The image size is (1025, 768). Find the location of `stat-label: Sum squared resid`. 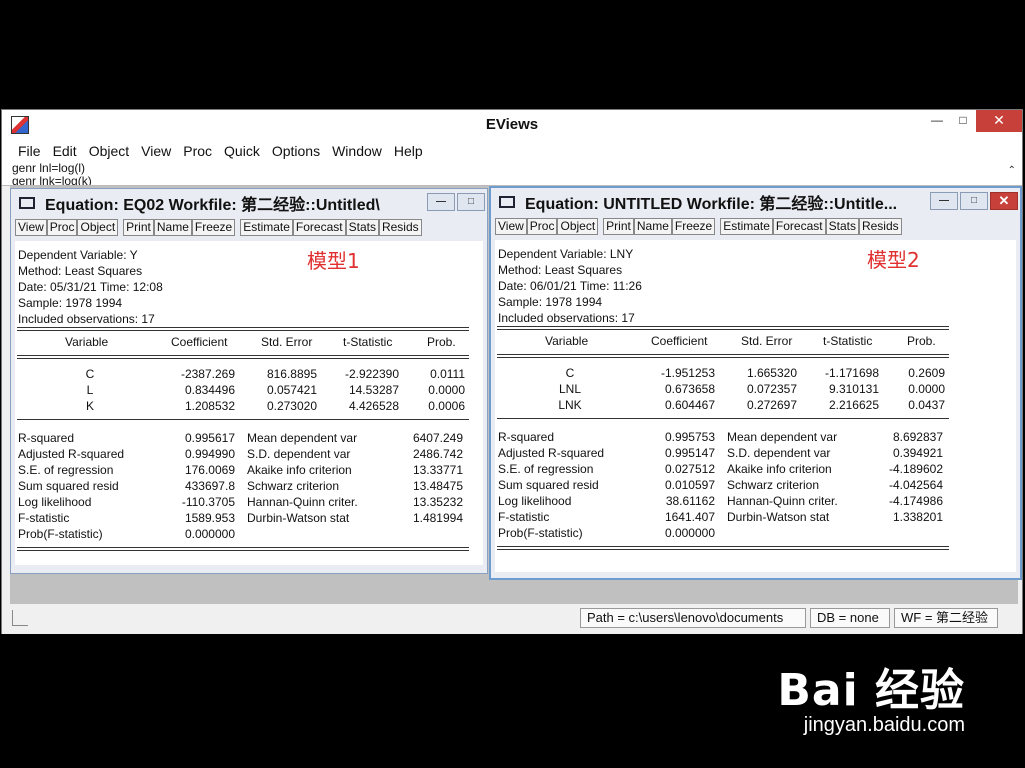

stat-label: Sum squared resid is located at coordinates (548, 485).